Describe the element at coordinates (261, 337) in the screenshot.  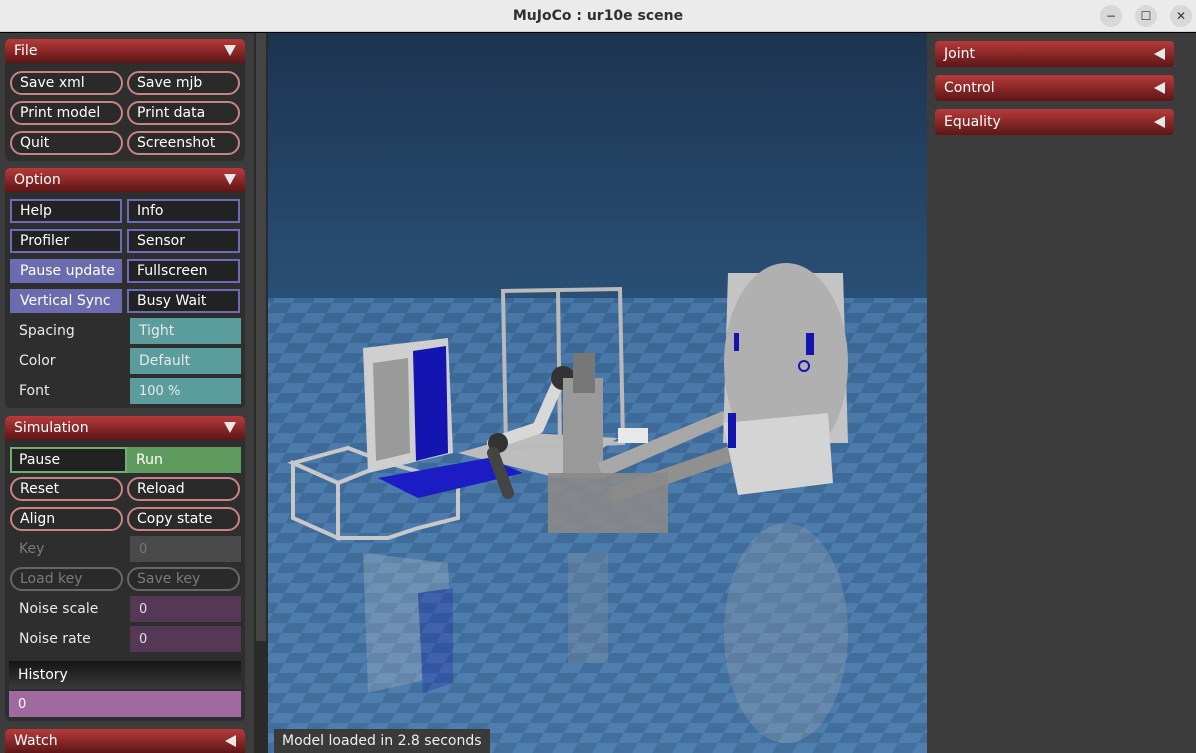
I see `scrollbar-thumb` at that location.